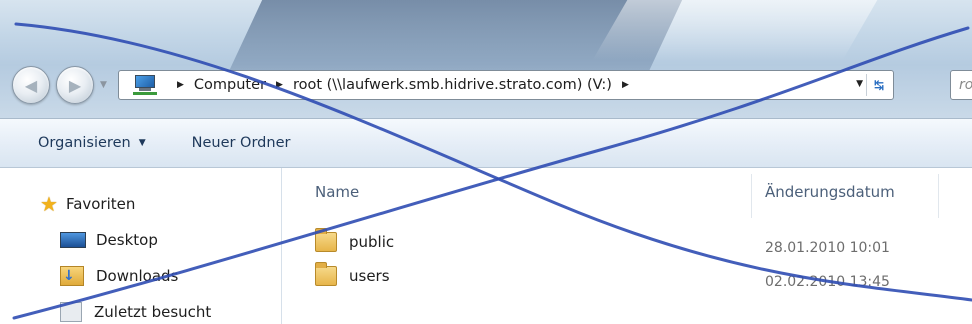 This screenshot has width=972, height=324. I want to click on arrow-left-icon: ◀, so click(31, 85).